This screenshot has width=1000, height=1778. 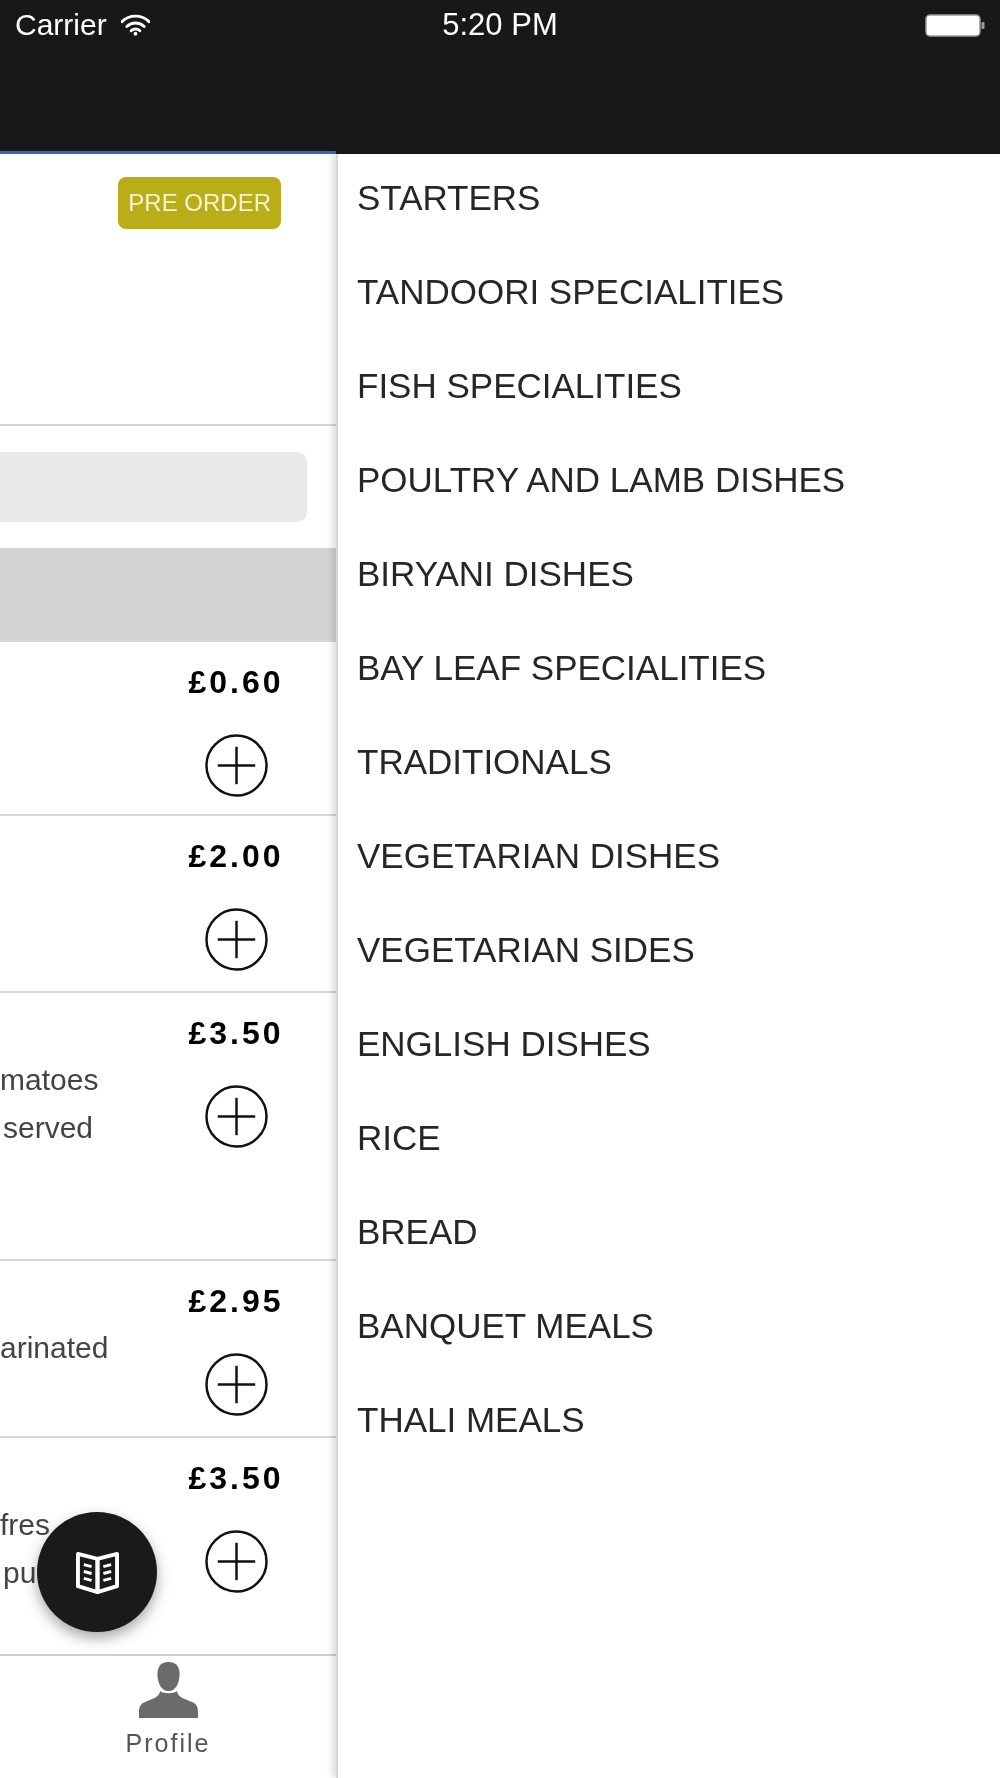 What do you see at coordinates (669, 295) in the screenshot?
I see `category-item: TANDOORI SPECIALITIES` at bounding box center [669, 295].